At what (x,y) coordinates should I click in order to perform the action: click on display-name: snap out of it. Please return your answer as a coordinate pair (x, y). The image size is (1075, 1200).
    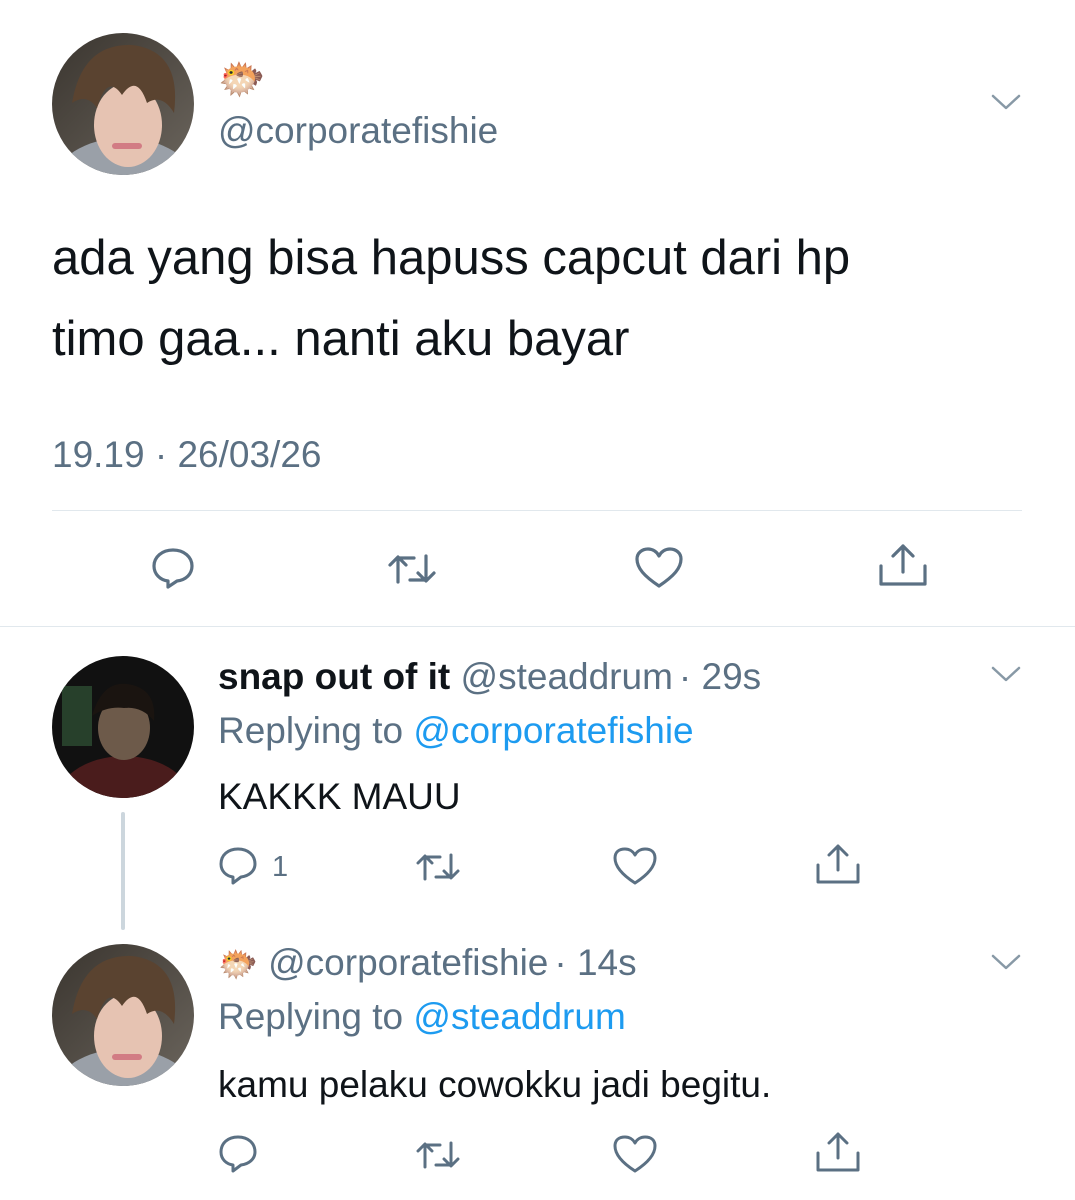
    Looking at the image, I should click on (334, 676).